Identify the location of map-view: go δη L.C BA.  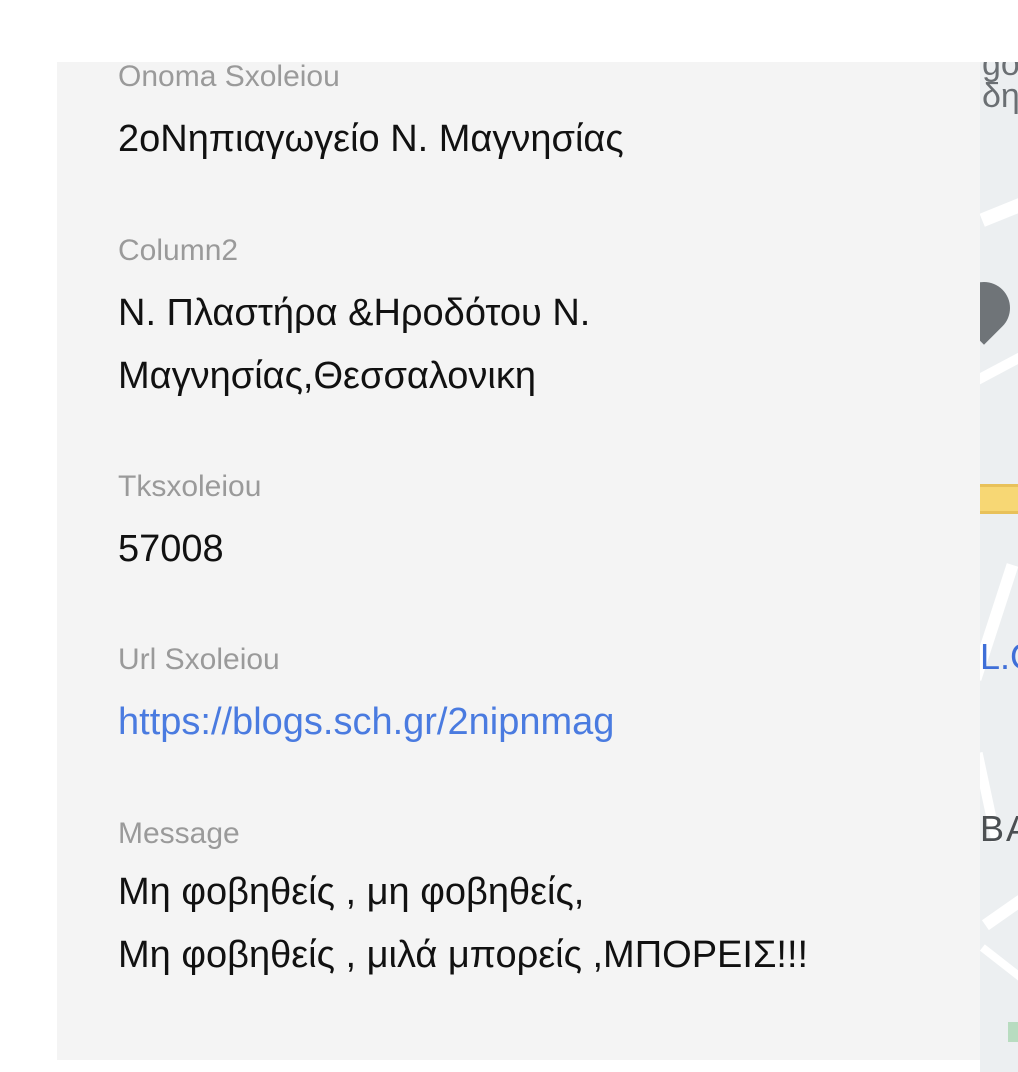
(999, 567).